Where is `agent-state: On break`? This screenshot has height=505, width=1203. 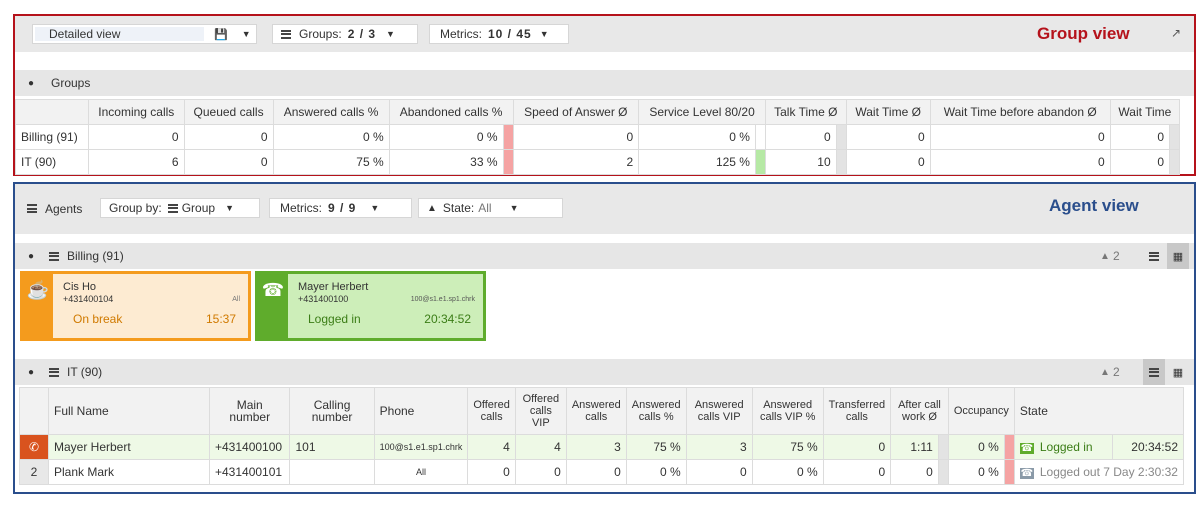
agent-state: On break is located at coordinates (98, 319).